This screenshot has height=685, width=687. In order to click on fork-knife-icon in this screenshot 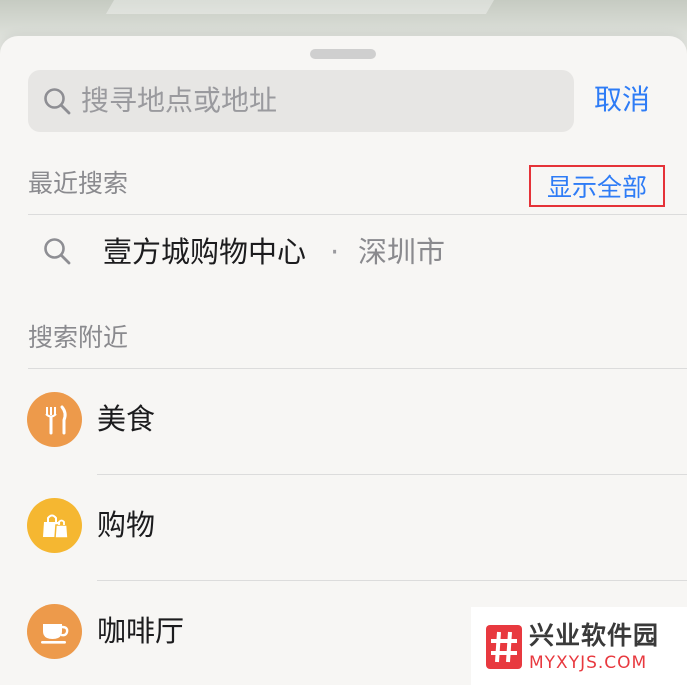, I will do `click(54, 419)`.